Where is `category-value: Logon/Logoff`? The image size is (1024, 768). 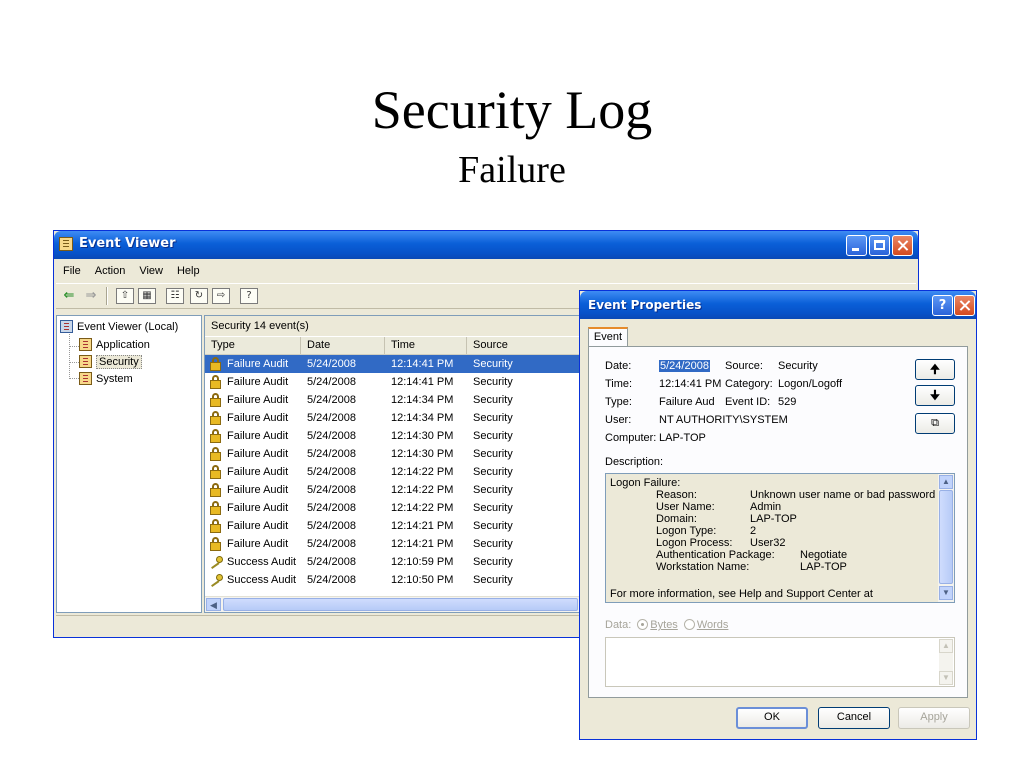
category-value: Logon/Logoff is located at coordinates (810, 384).